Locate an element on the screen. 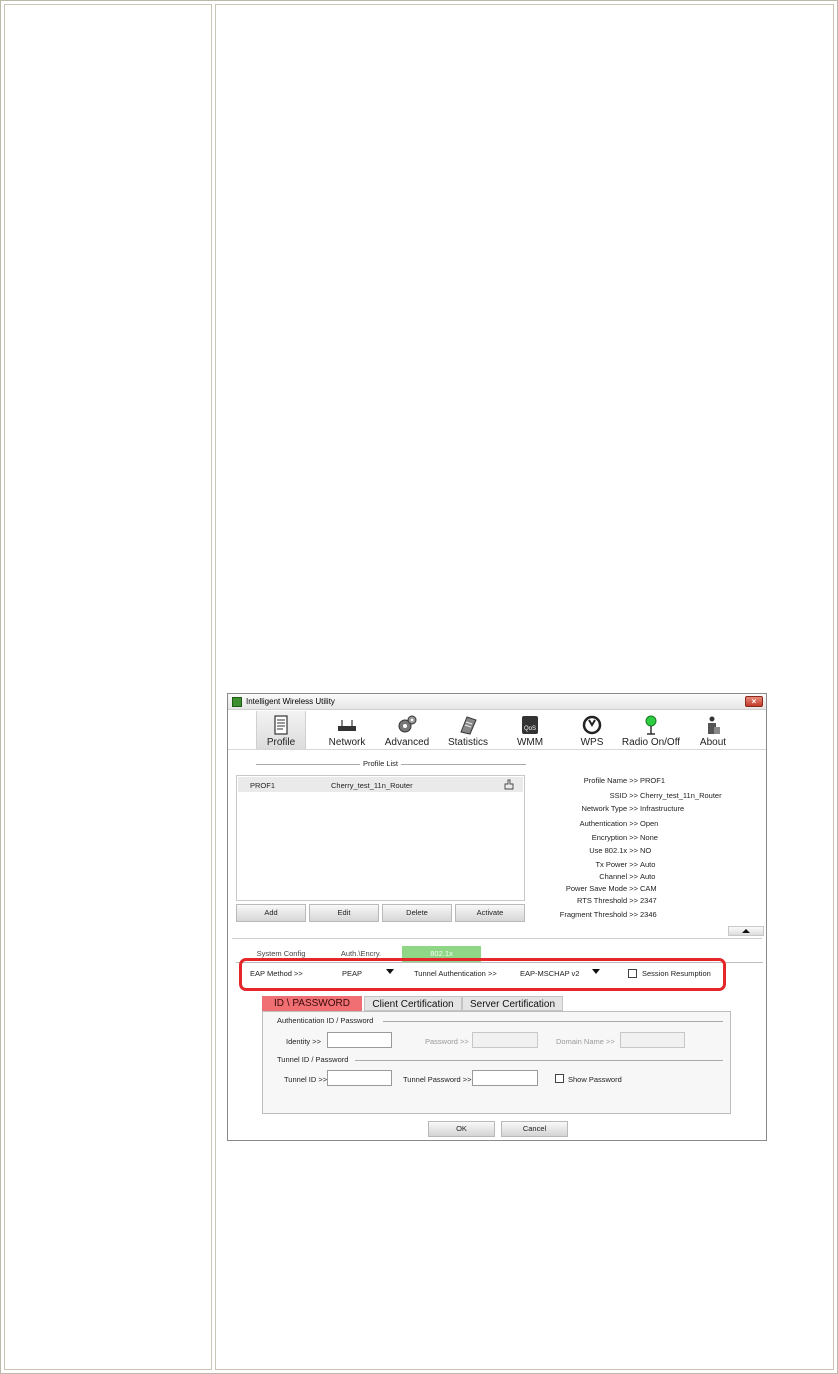 The height and width of the screenshot is (1374, 838). delete-button: Delete is located at coordinates (417, 913).